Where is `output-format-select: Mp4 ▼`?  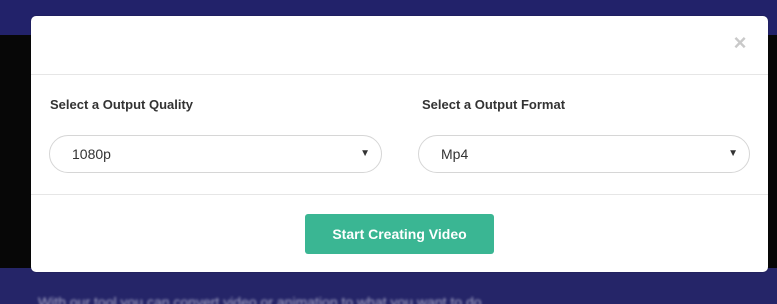 output-format-select: Mp4 ▼ is located at coordinates (584, 154).